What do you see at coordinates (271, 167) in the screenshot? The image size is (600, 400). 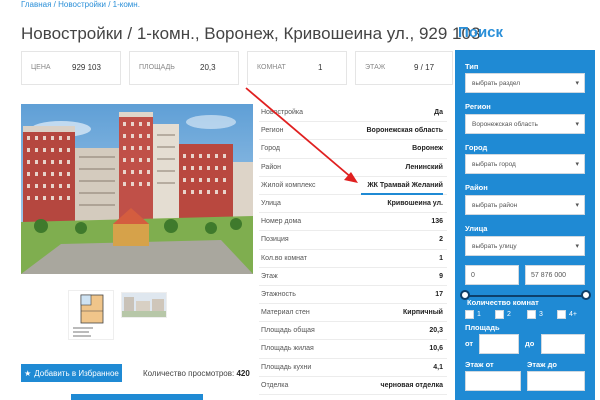 I see `property-key: Район` at bounding box center [271, 167].